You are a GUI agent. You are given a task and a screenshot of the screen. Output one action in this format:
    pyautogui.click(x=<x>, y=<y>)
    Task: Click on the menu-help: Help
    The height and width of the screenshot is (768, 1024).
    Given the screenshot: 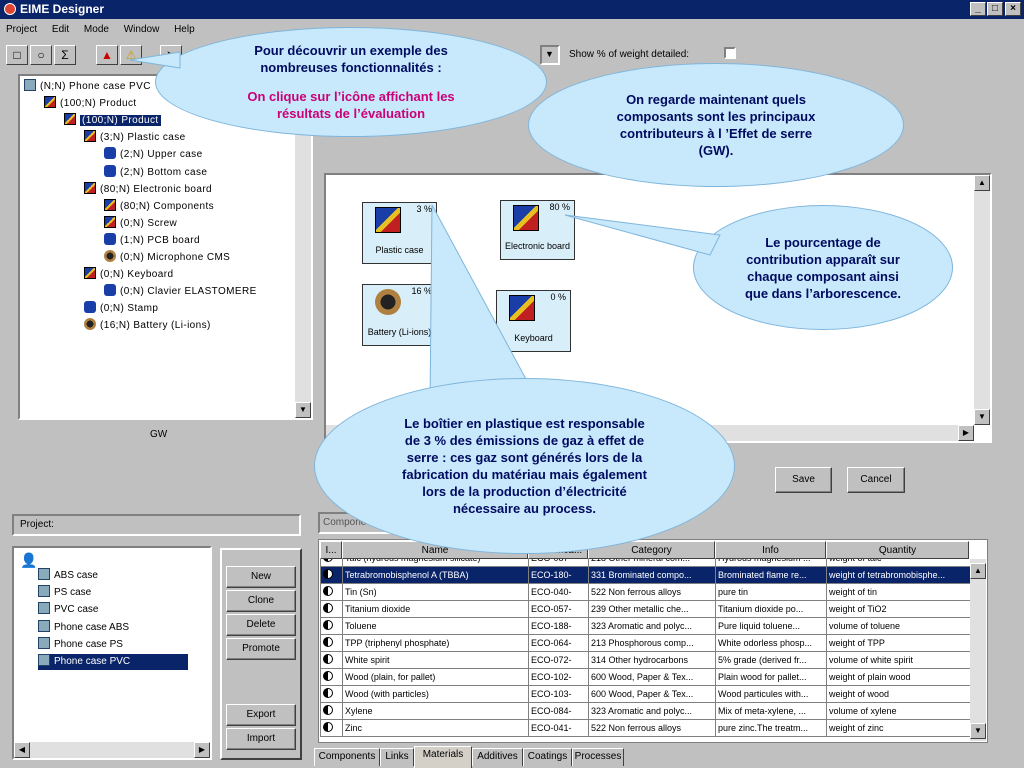 What is the action you would take?
    pyautogui.click(x=184, y=29)
    